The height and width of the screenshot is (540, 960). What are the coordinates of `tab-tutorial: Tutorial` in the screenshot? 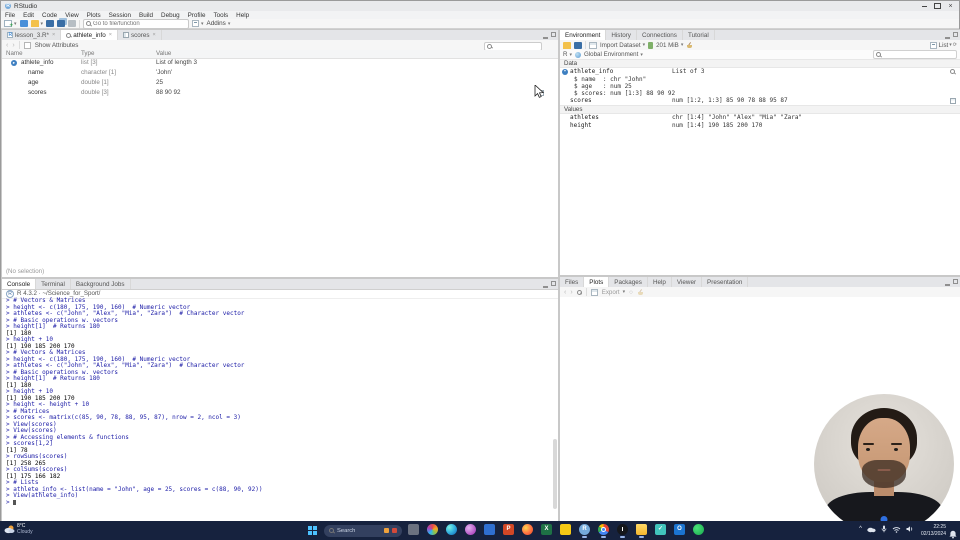 It's located at (699, 35).